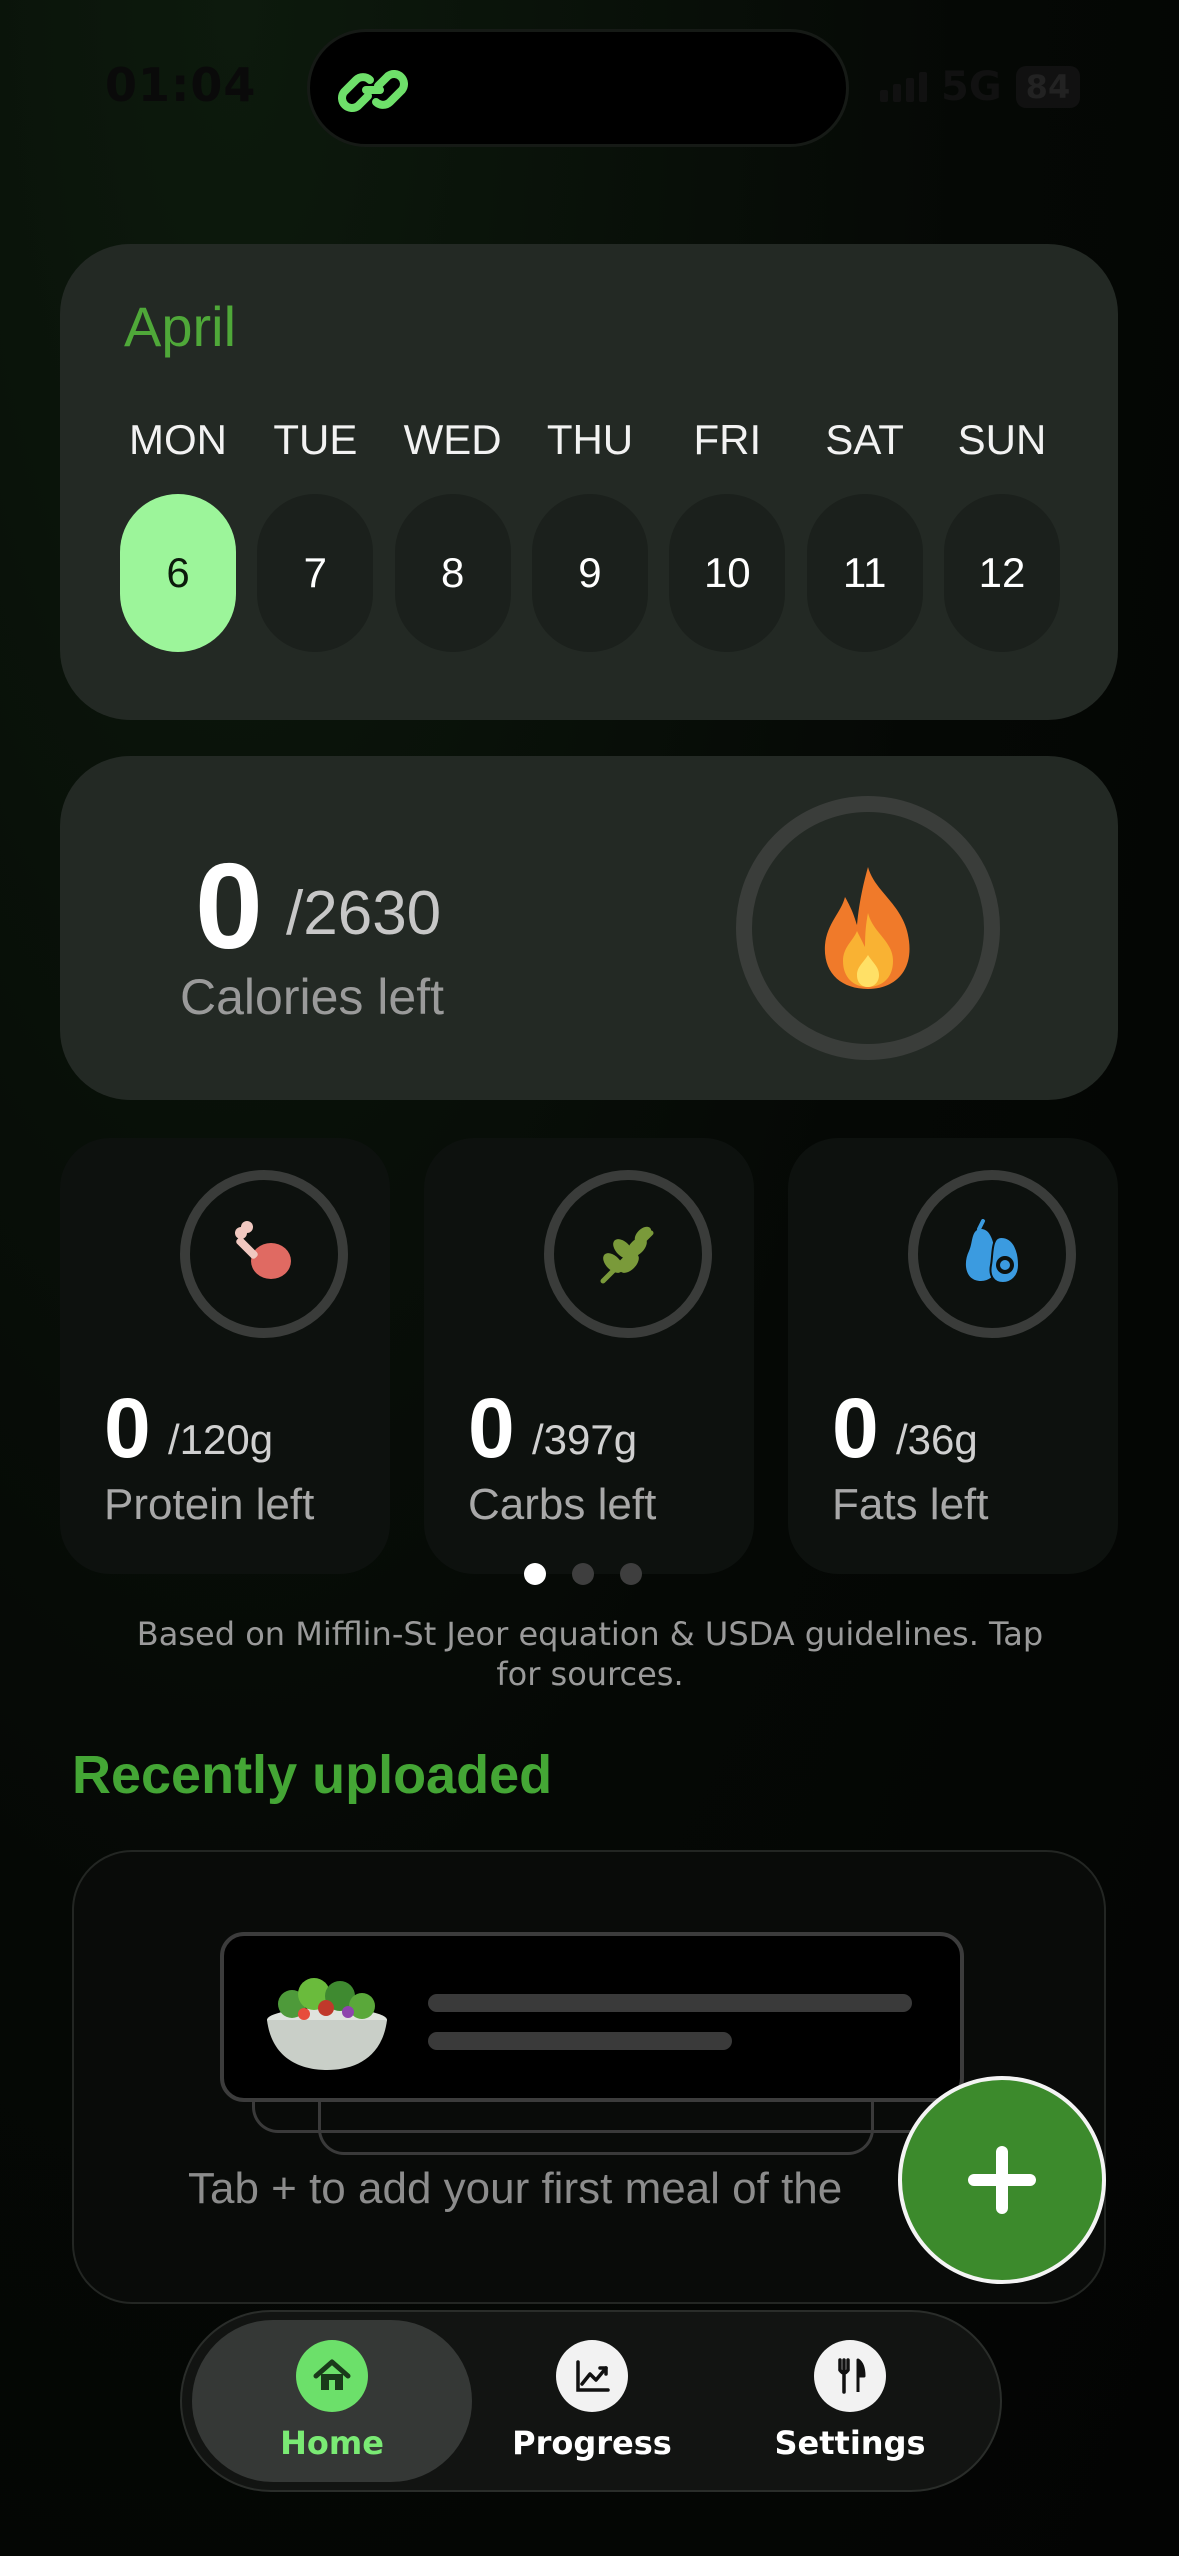  What do you see at coordinates (592, 2017) in the screenshot?
I see `placeholder-meal-card` at bounding box center [592, 2017].